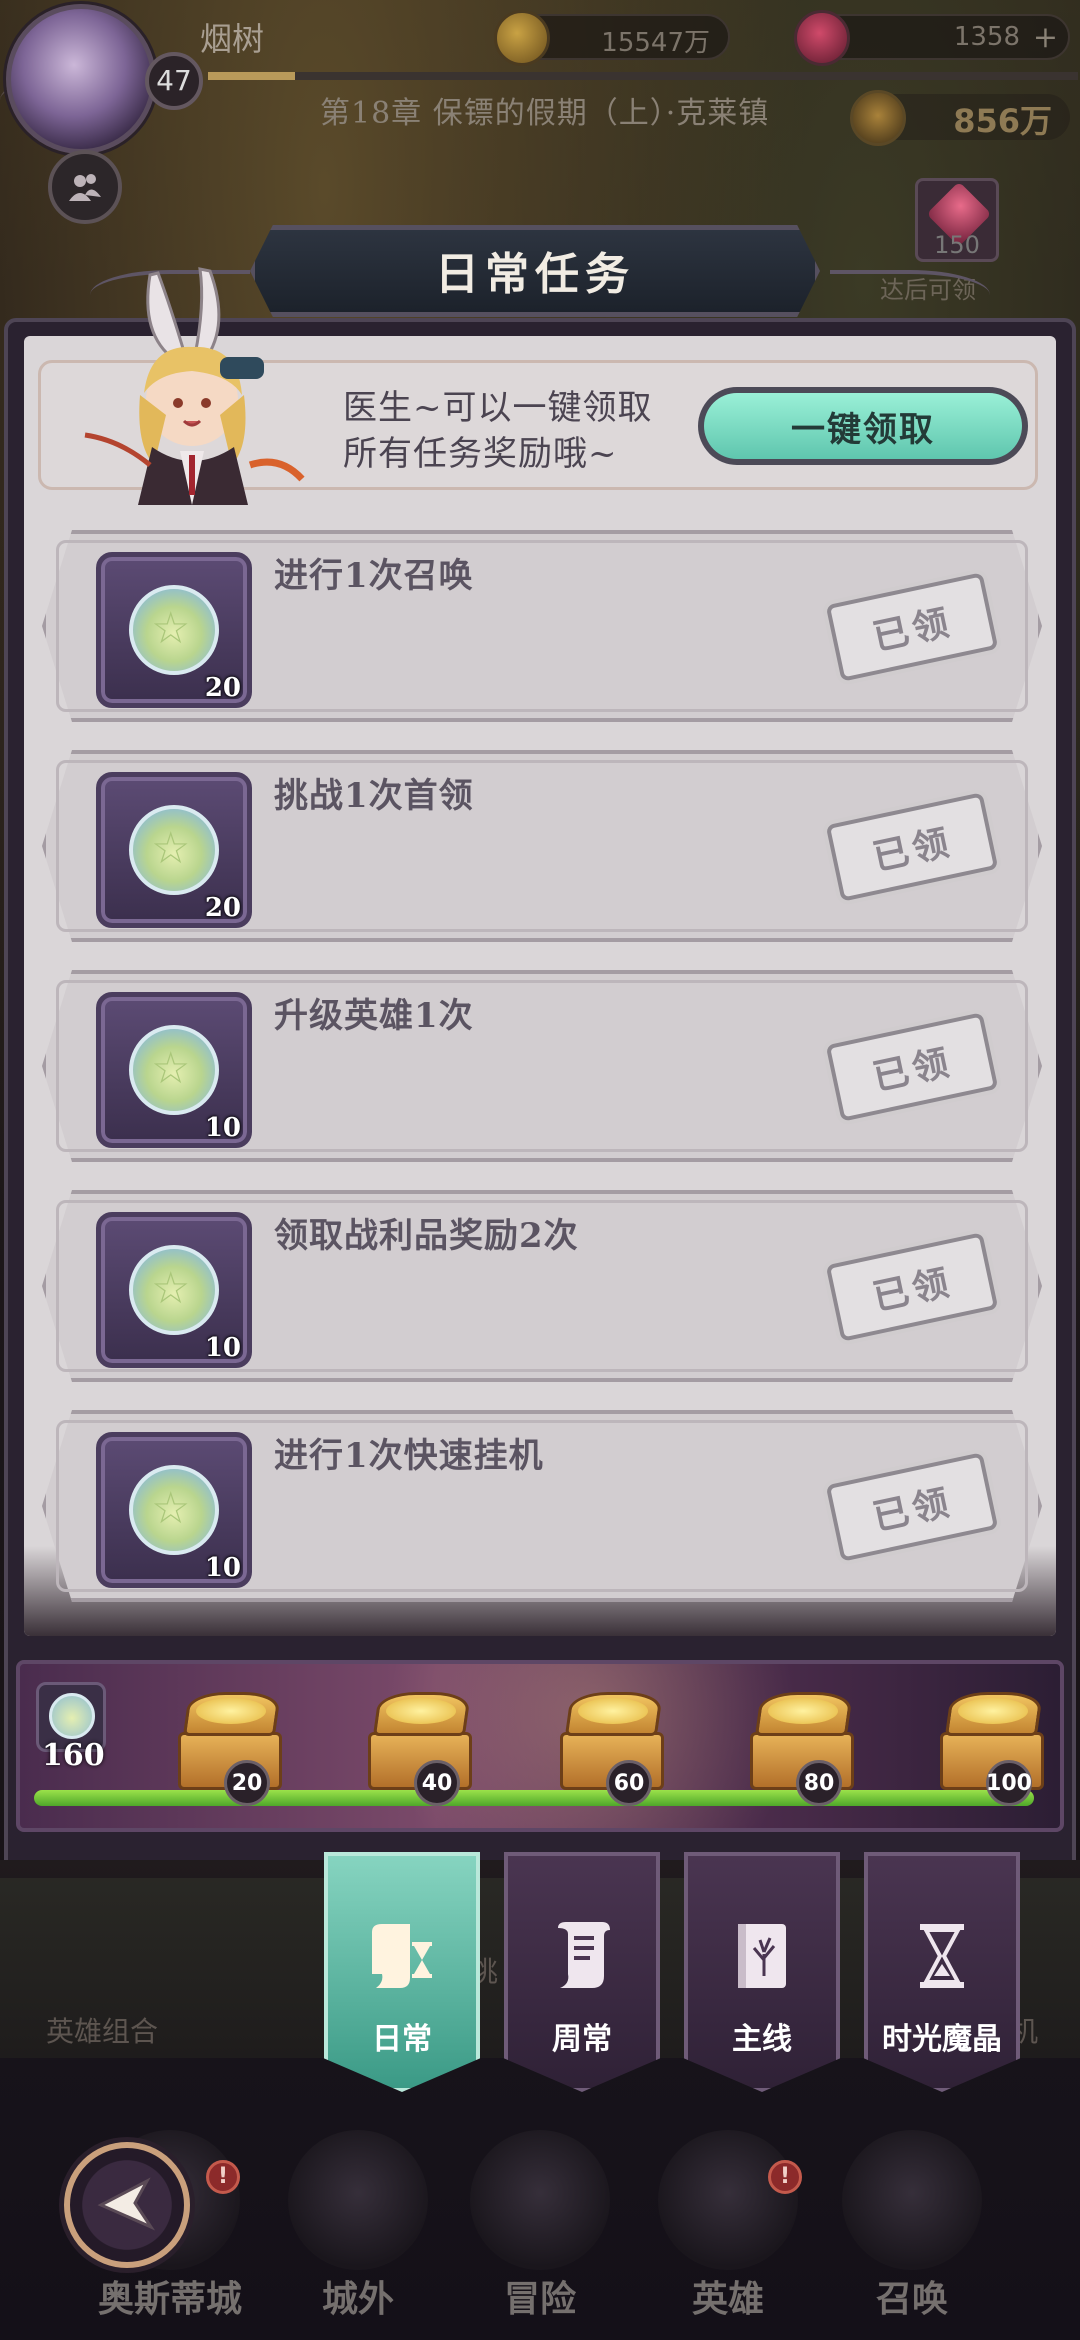 The height and width of the screenshot is (2340, 1080). I want to click on adventure-icon, so click(540, 2200).